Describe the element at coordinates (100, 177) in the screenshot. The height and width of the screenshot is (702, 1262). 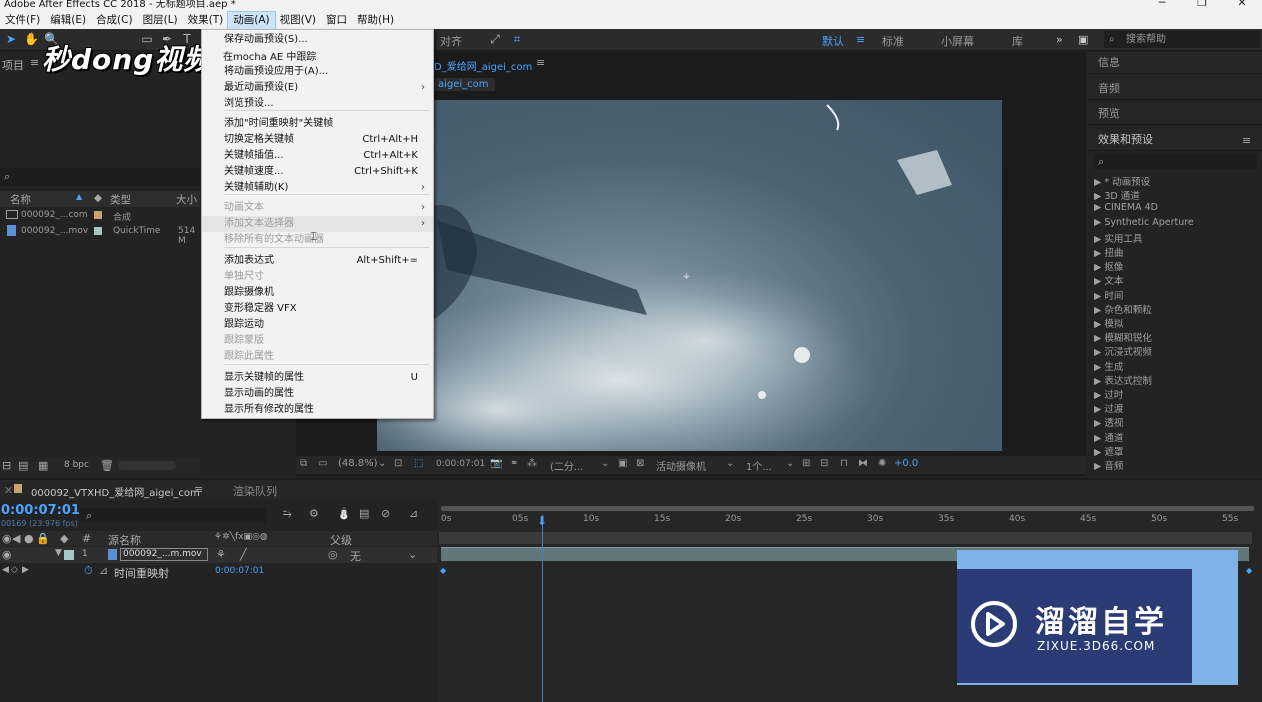
I see `project-search-input: ⌕` at that location.